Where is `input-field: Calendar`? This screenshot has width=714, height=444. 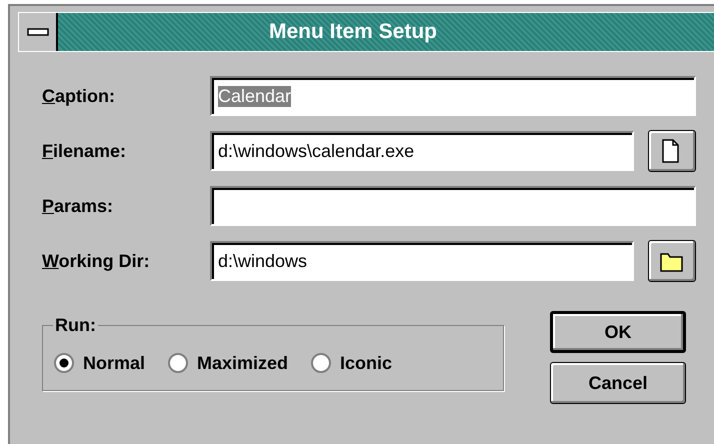 input-field: Calendar is located at coordinates (453, 96).